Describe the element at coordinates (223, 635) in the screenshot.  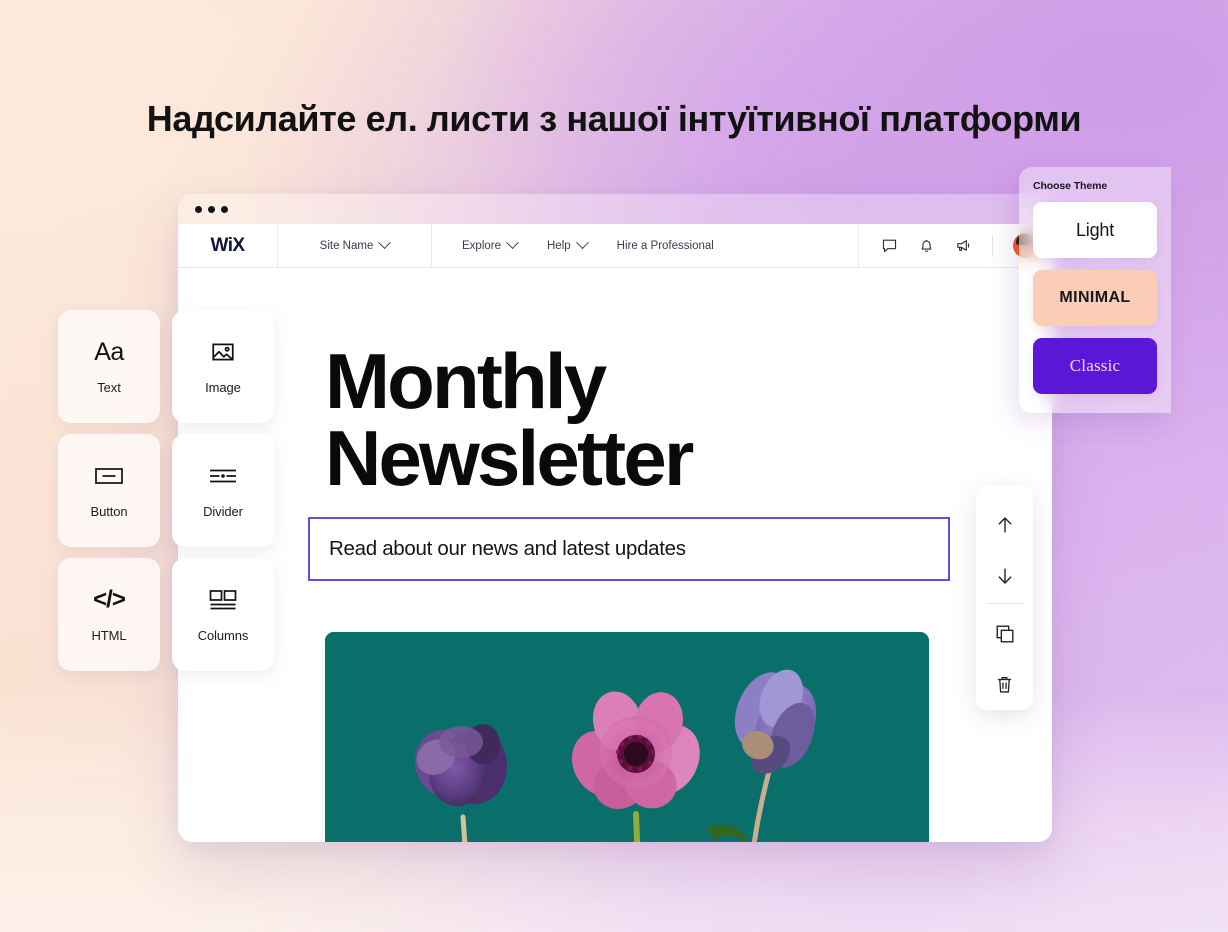
I see `element-card-columns-label: Columns` at that location.